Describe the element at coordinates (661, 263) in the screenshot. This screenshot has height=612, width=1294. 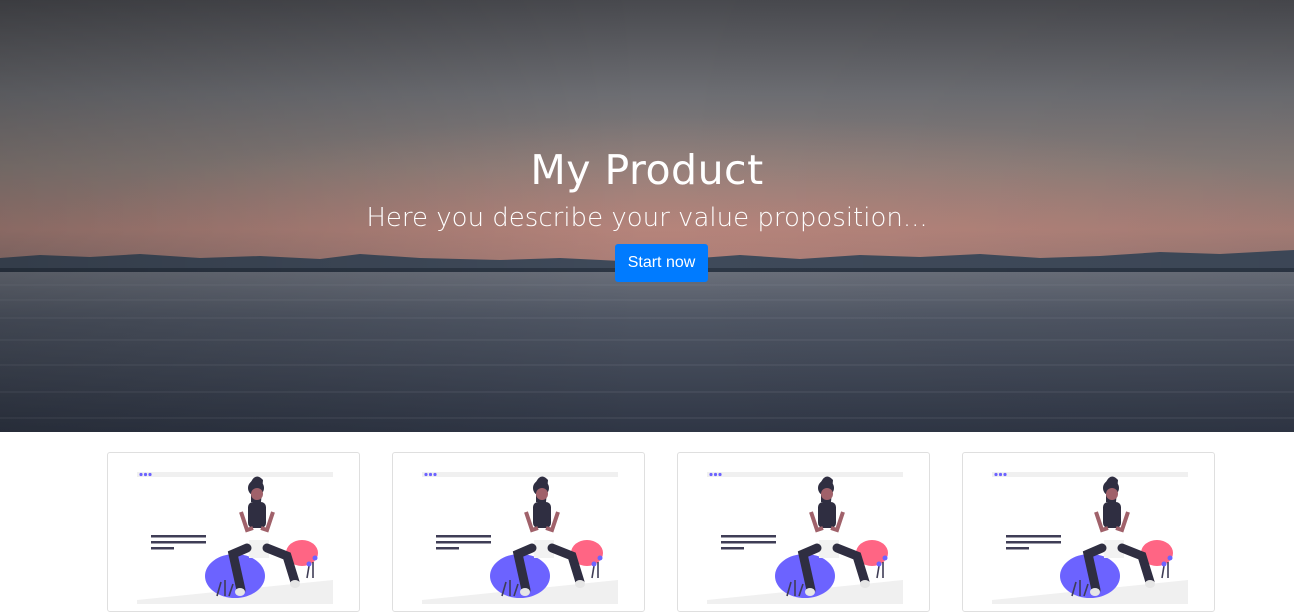
I see `start-now-button: Start now` at that location.